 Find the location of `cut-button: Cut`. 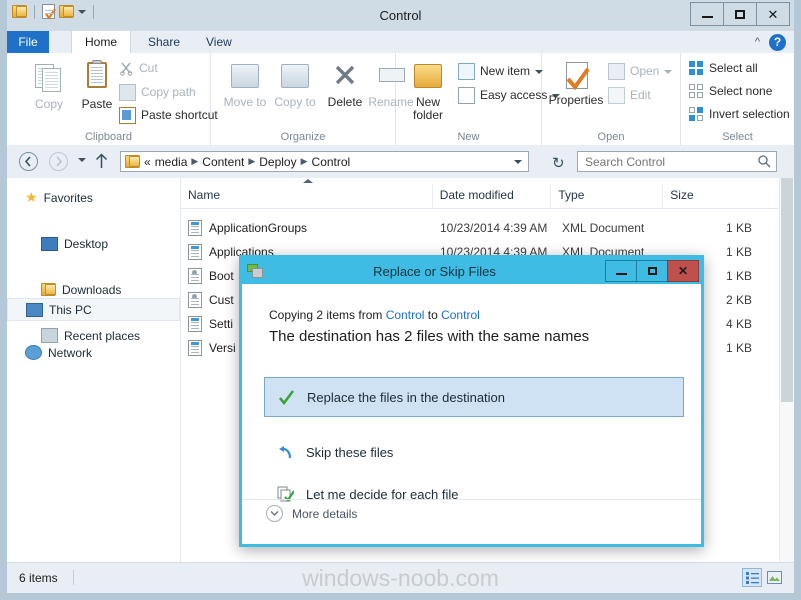

cut-button: Cut is located at coordinates (138, 68).